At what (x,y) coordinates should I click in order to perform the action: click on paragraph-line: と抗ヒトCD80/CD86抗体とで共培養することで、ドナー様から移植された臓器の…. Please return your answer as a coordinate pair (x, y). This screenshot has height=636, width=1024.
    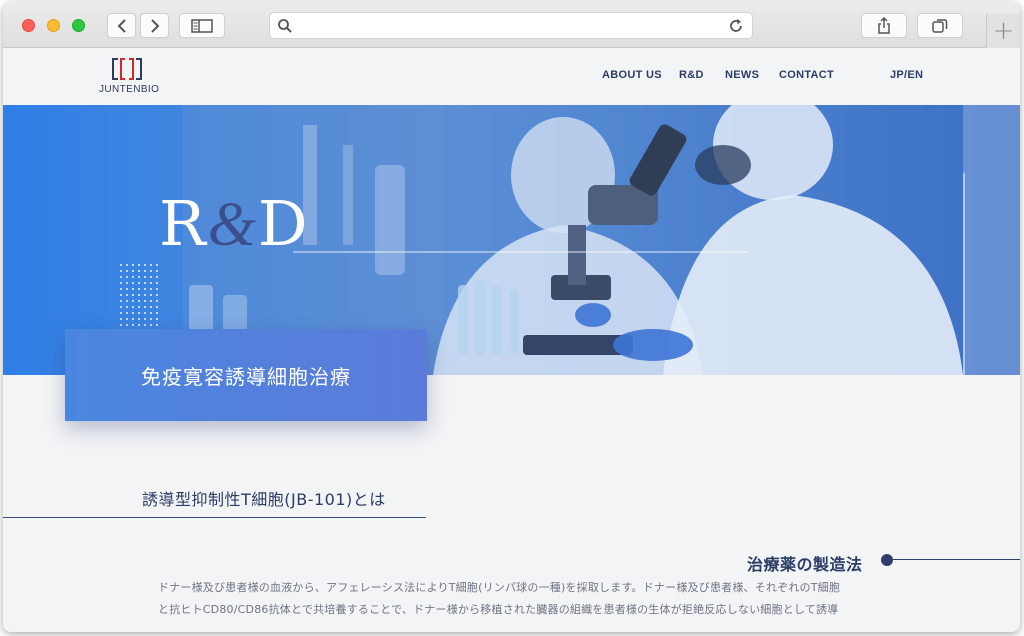
    Looking at the image, I should click on (498, 609).